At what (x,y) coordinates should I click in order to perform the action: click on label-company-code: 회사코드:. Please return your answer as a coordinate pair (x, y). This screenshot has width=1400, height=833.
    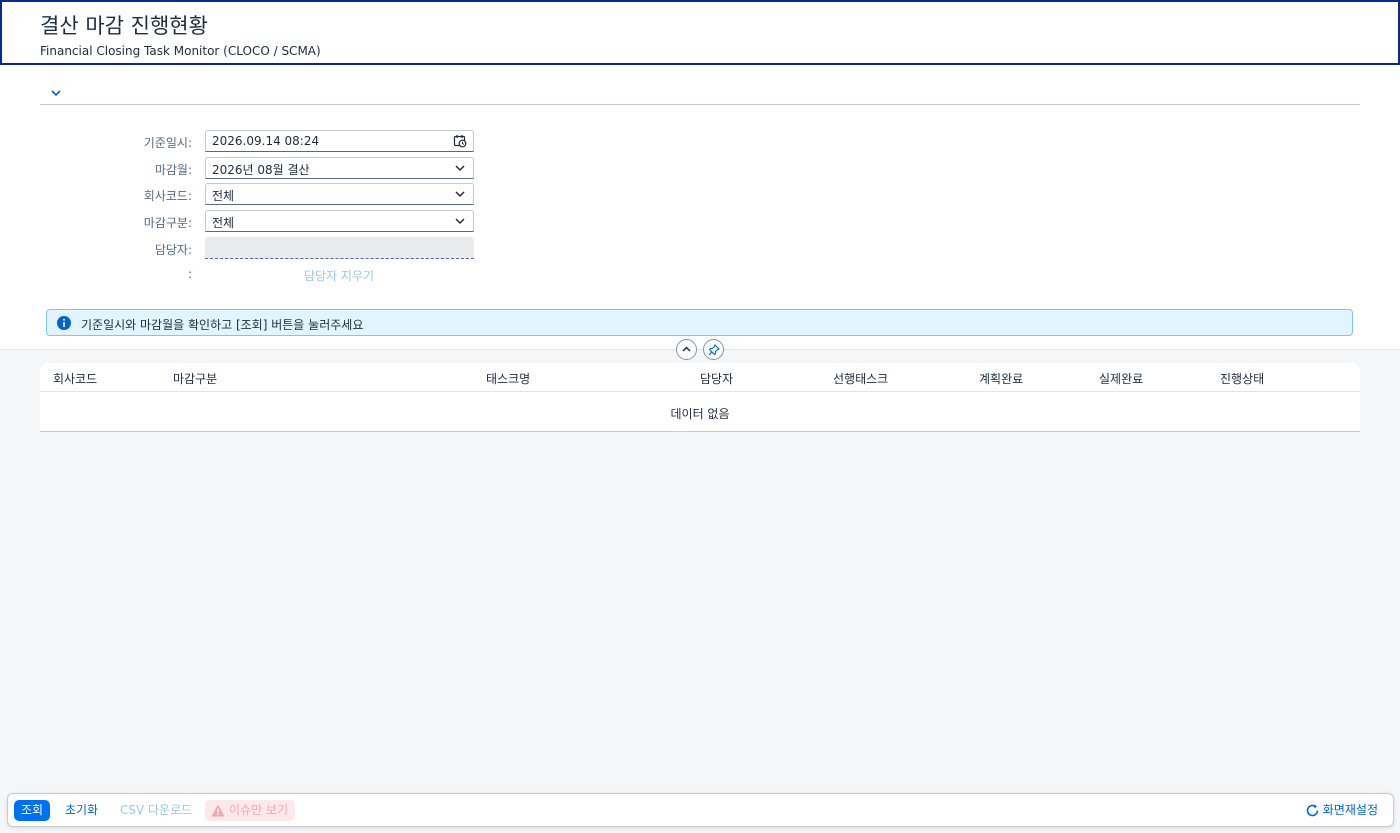
    Looking at the image, I should click on (167, 196).